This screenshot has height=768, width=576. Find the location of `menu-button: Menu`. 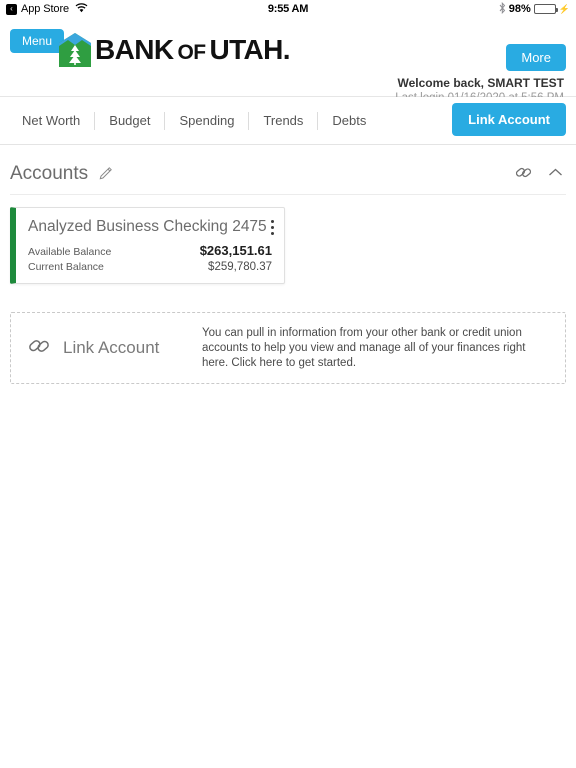

menu-button: Menu is located at coordinates (37, 41).